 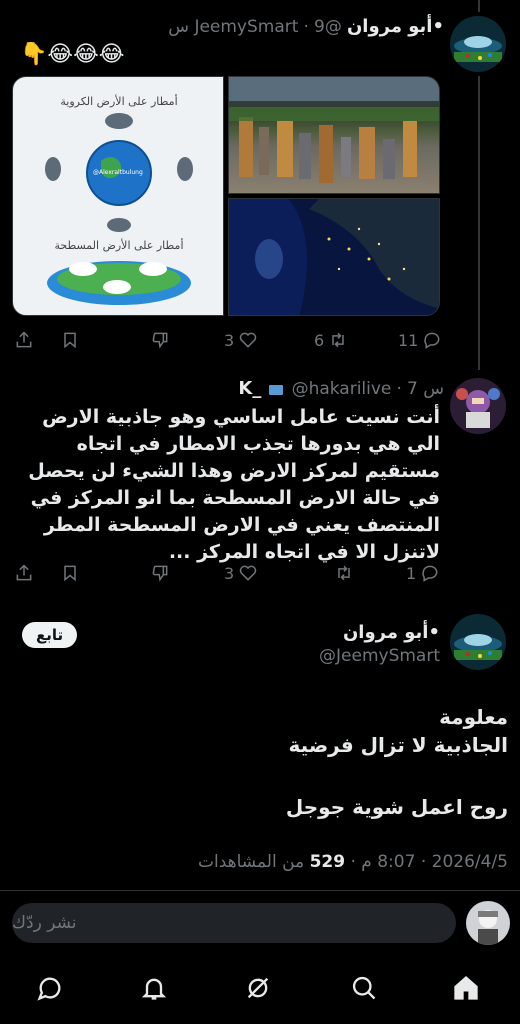 I want to click on reply-button: 1, so click(x=423, y=573).